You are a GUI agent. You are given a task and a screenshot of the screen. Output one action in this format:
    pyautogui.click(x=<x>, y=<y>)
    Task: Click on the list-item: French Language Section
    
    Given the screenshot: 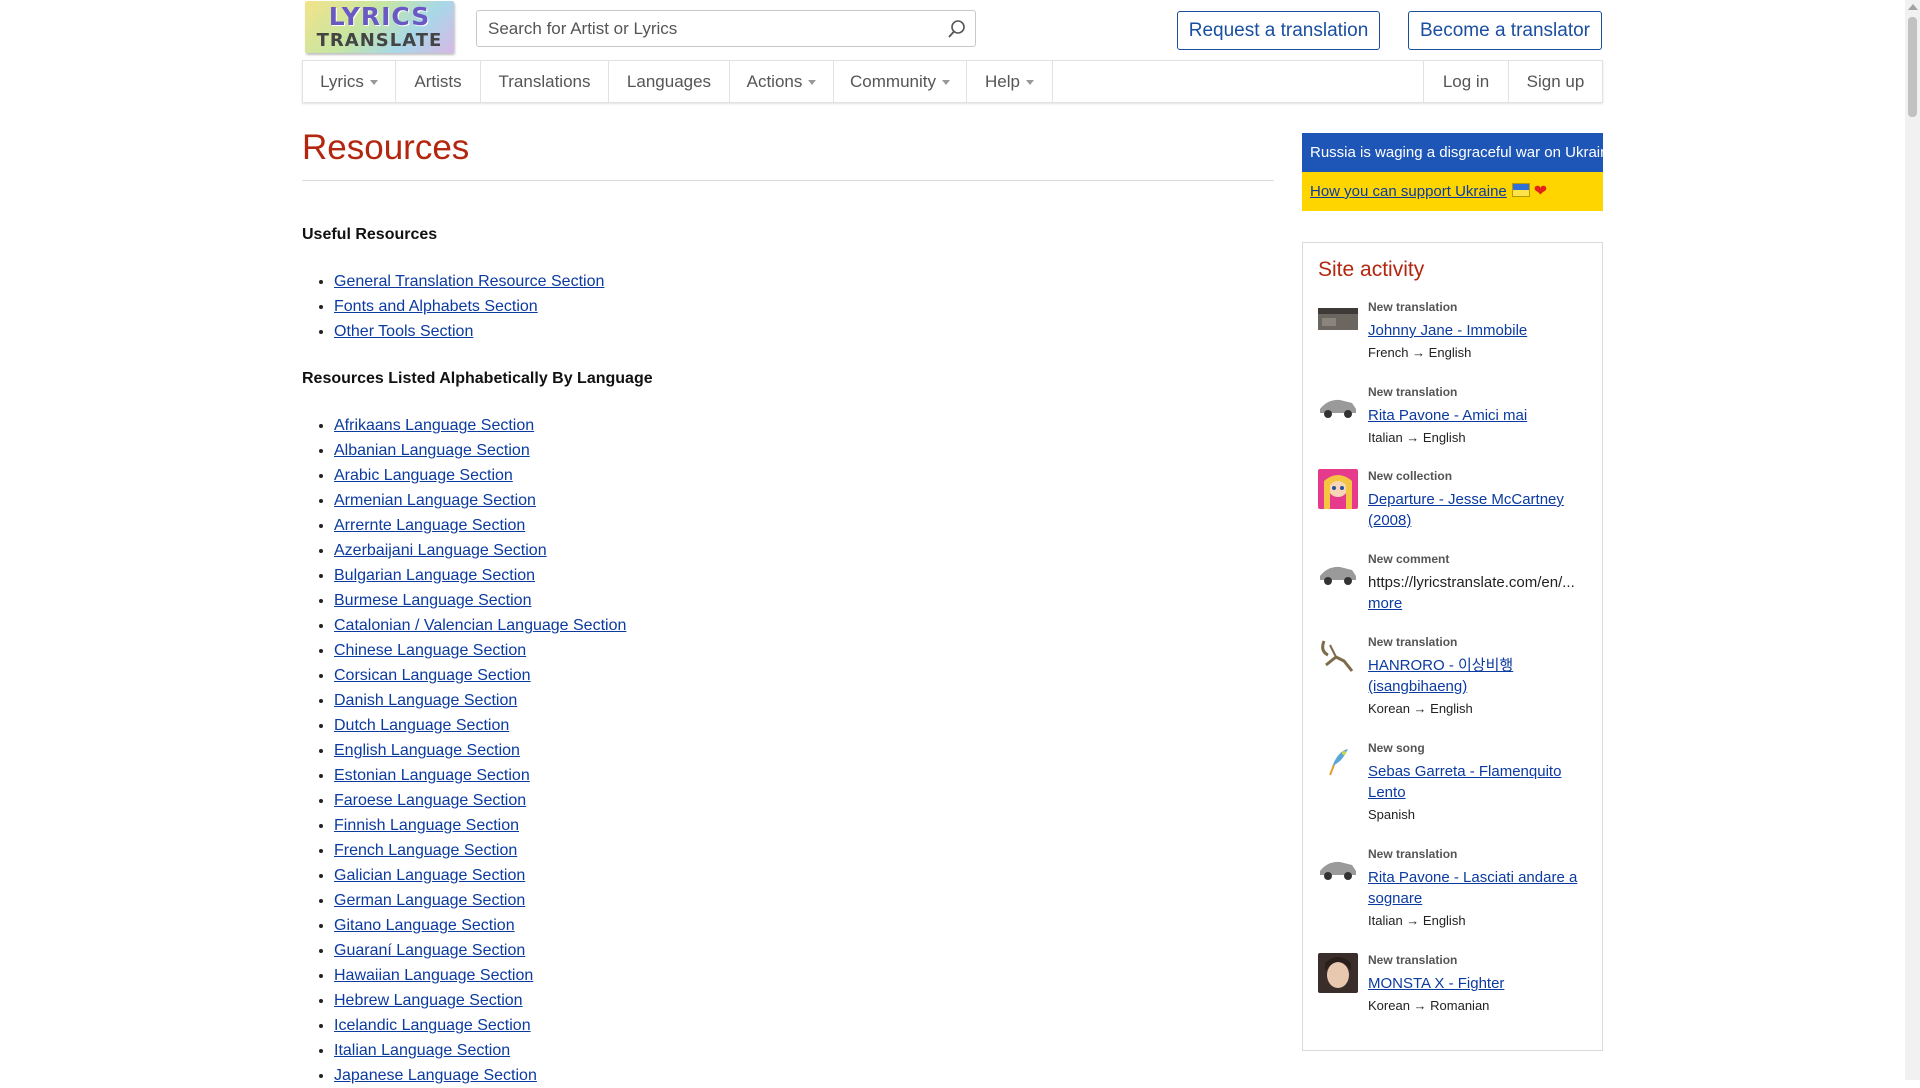 What is the action you would take?
    pyautogui.click(x=480, y=850)
    